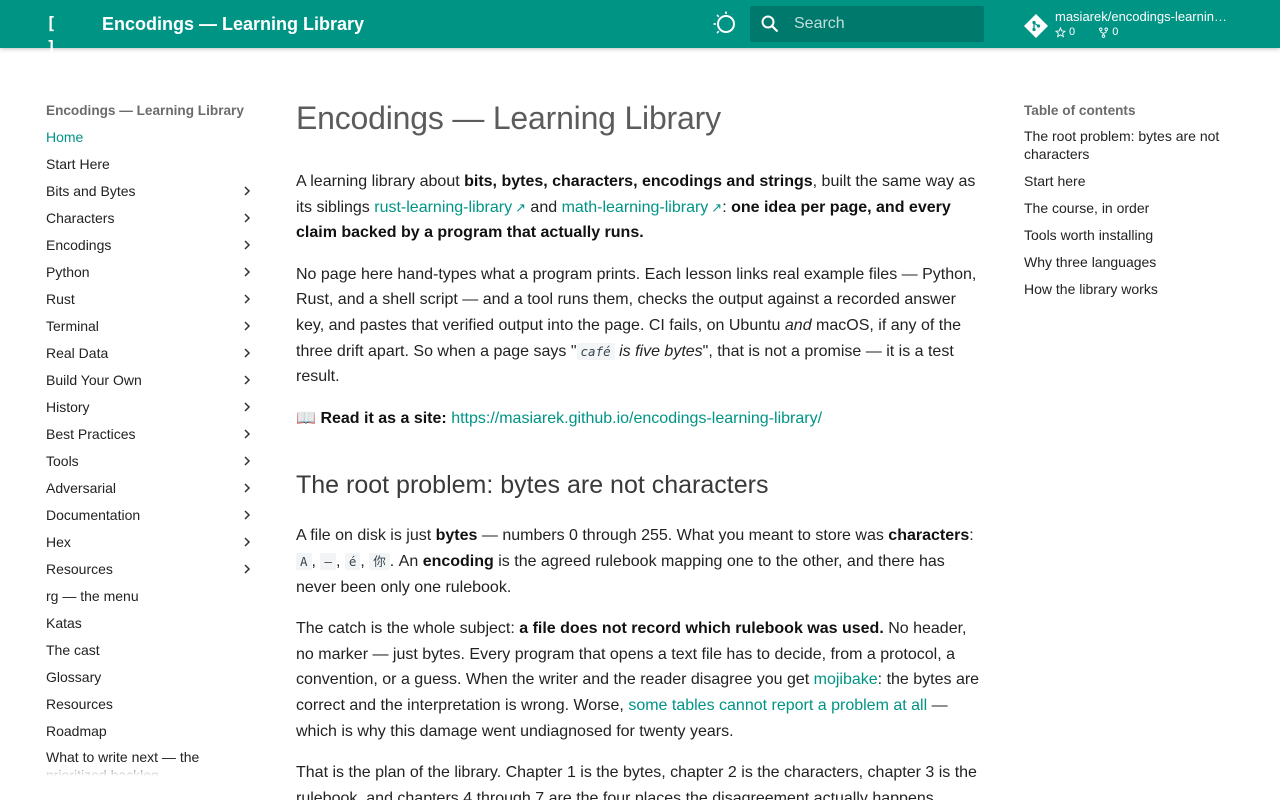 The width and height of the screenshot is (1280, 800). I want to click on sidebar-item-documentation: Documentation, so click(154, 518).